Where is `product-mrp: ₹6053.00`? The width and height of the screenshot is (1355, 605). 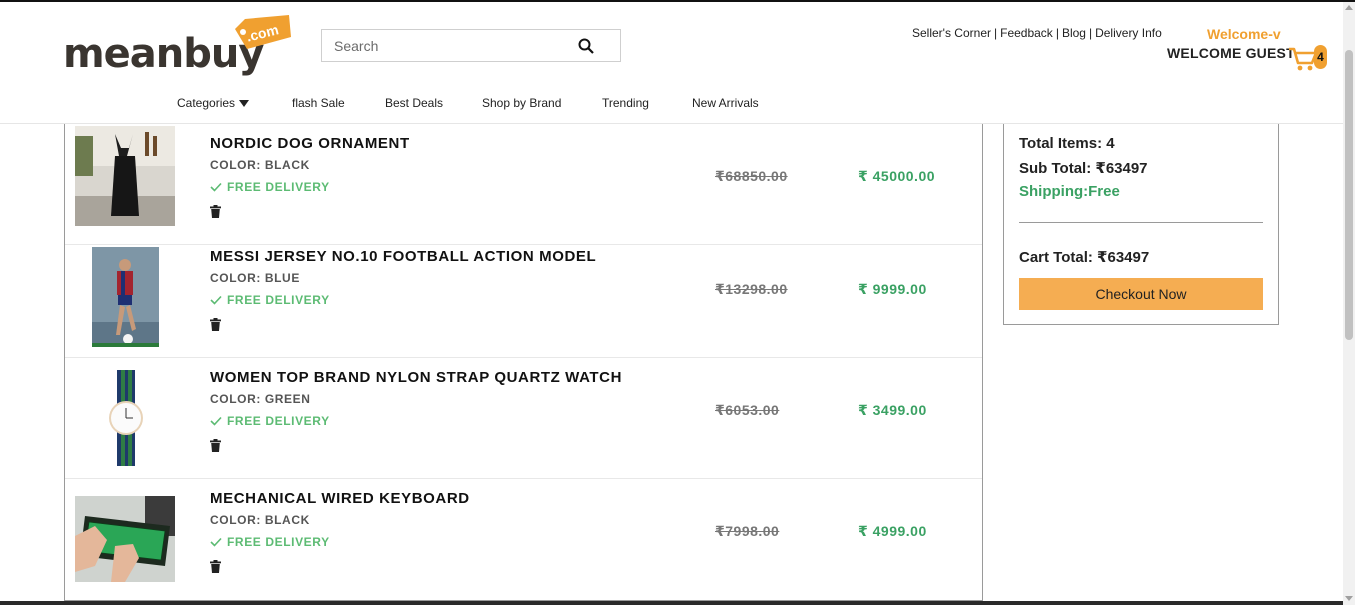
product-mrp: ₹6053.00 is located at coordinates (747, 410).